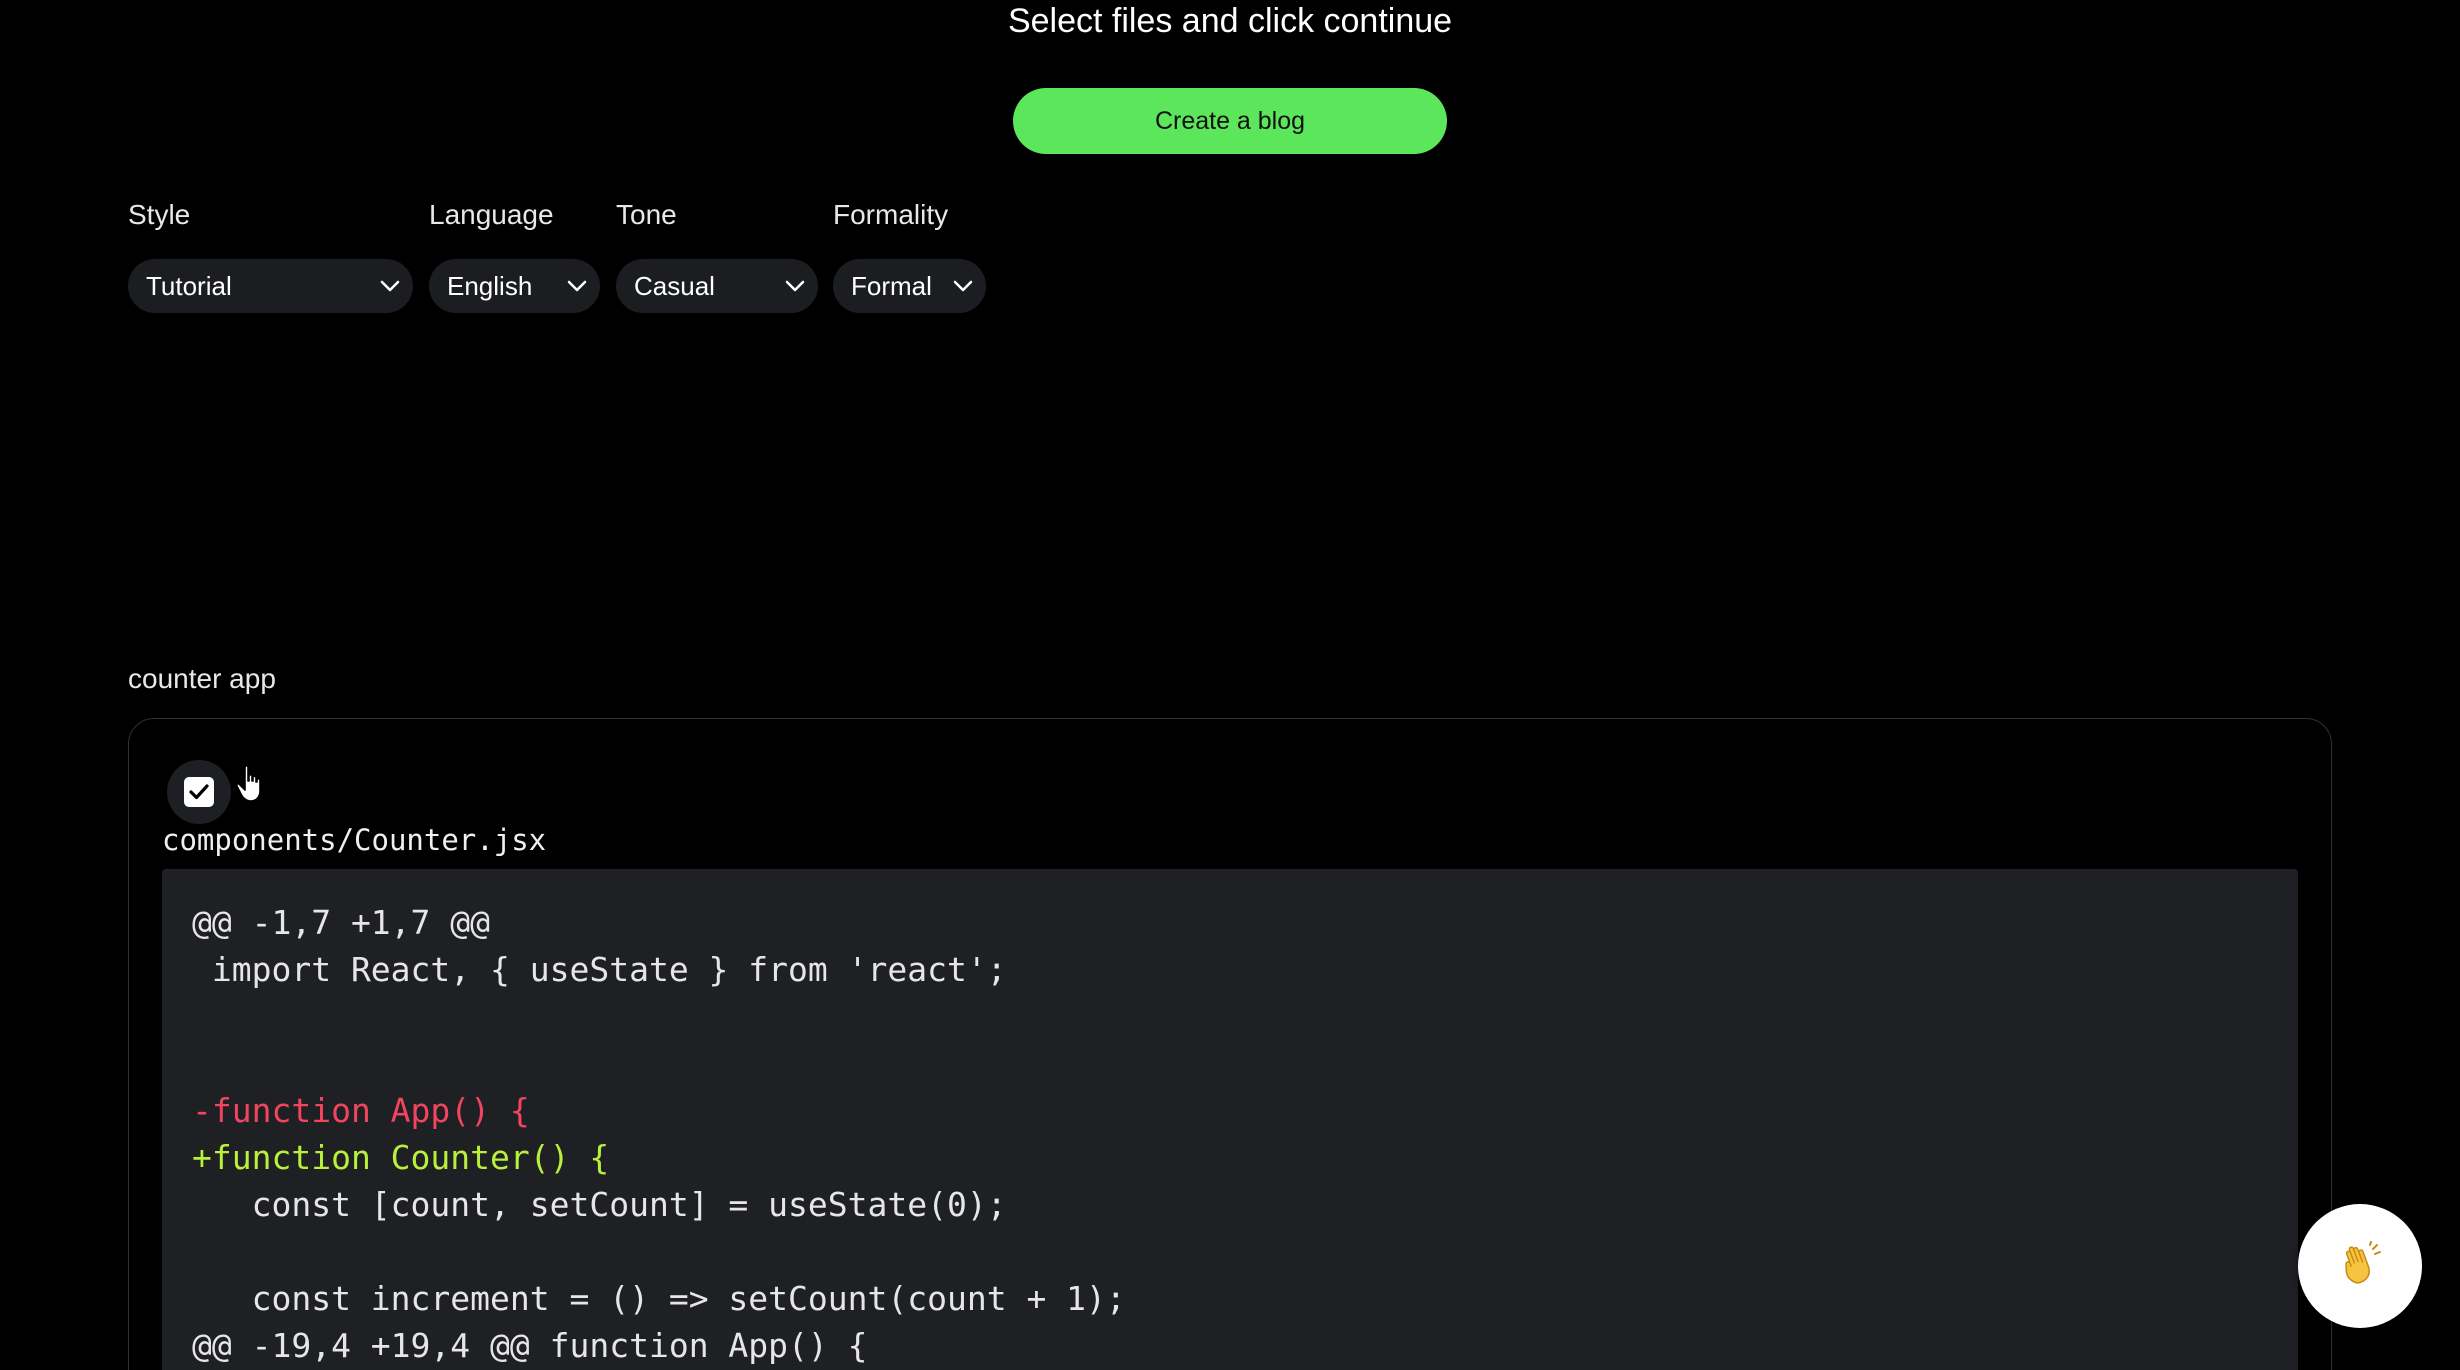 This screenshot has height=1370, width=2460. What do you see at coordinates (674, 285) in the screenshot?
I see `tone-select-value: Casual` at bounding box center [674, 285].